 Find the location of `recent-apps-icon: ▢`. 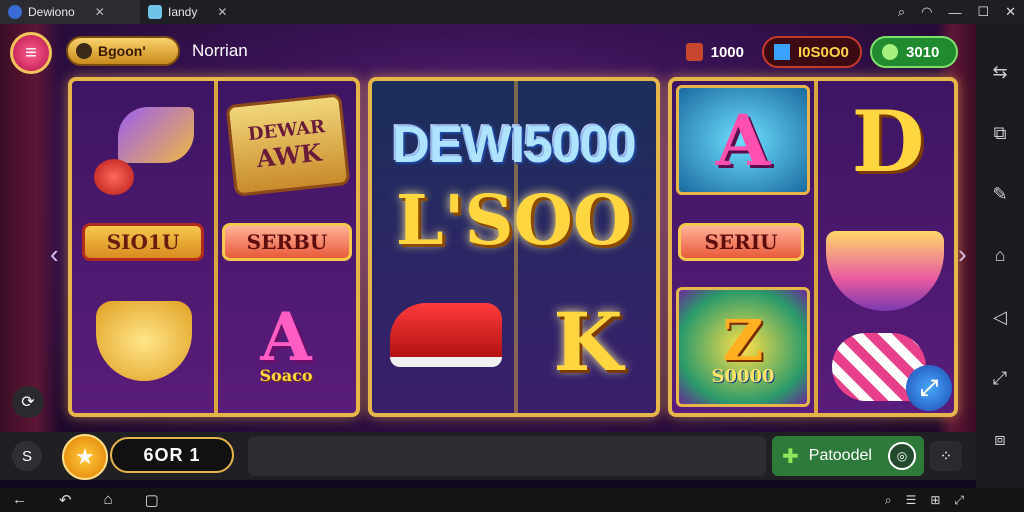

recent-apps-icon: ▢ is located at coordinates (152, 500).